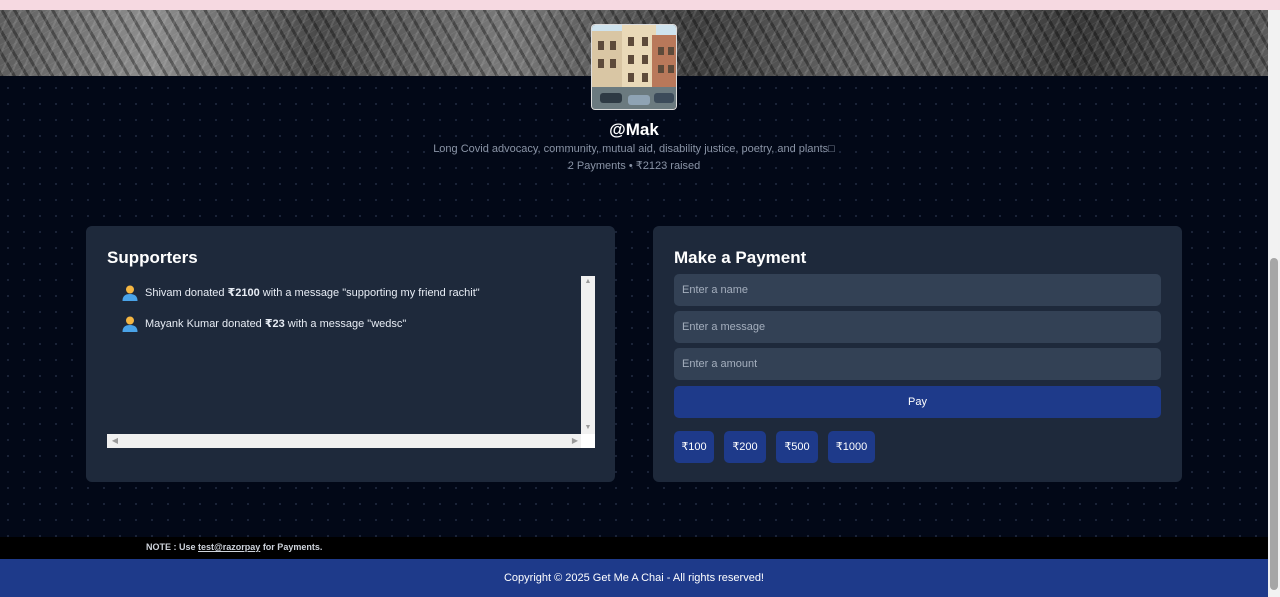  I want to click on scroll-left-arrow-icon: ◀, so click(115, 441).